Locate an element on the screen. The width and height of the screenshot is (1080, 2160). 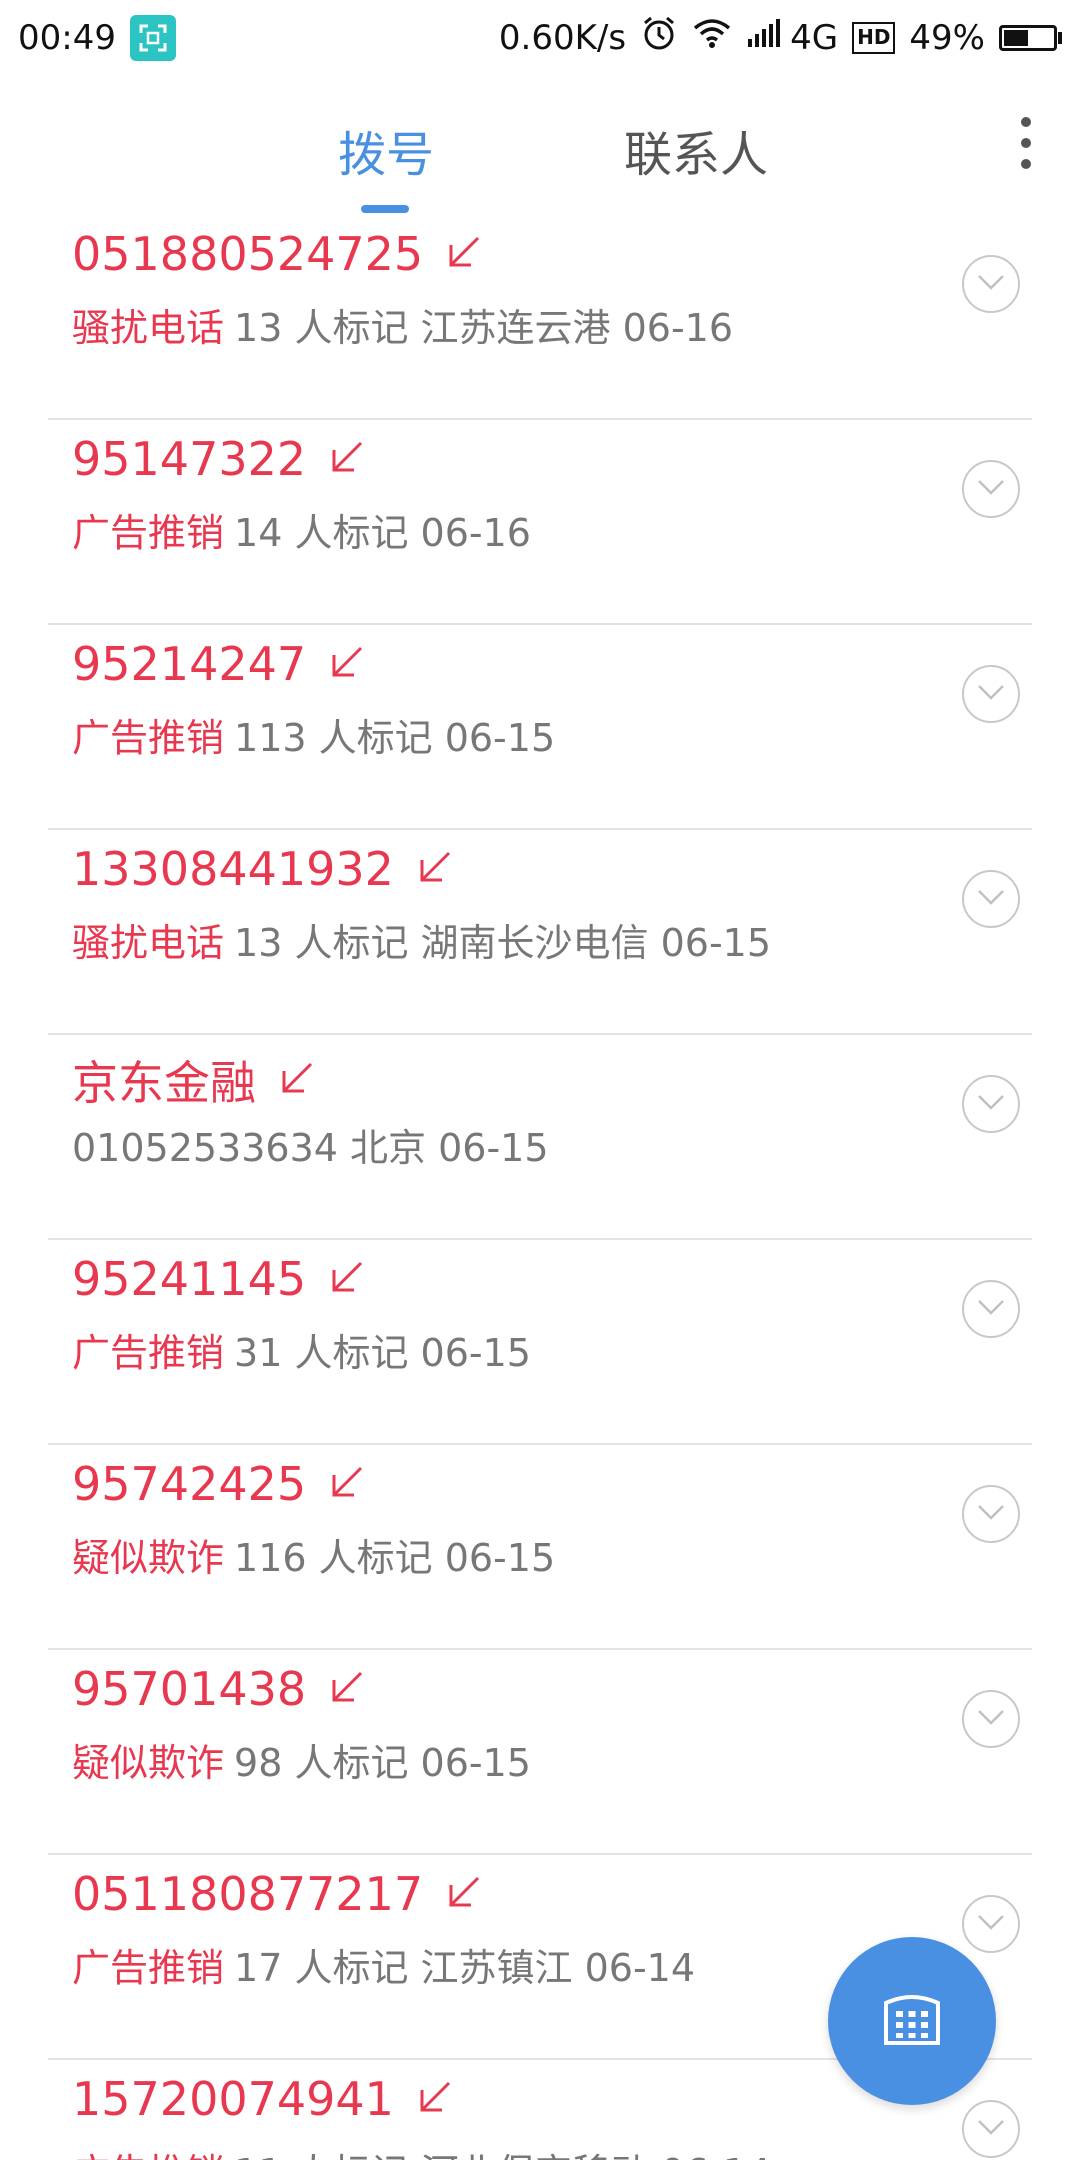
status-bar: 00:49 0.60K/s 4G HD 49% is located at coordinates (540, 37).